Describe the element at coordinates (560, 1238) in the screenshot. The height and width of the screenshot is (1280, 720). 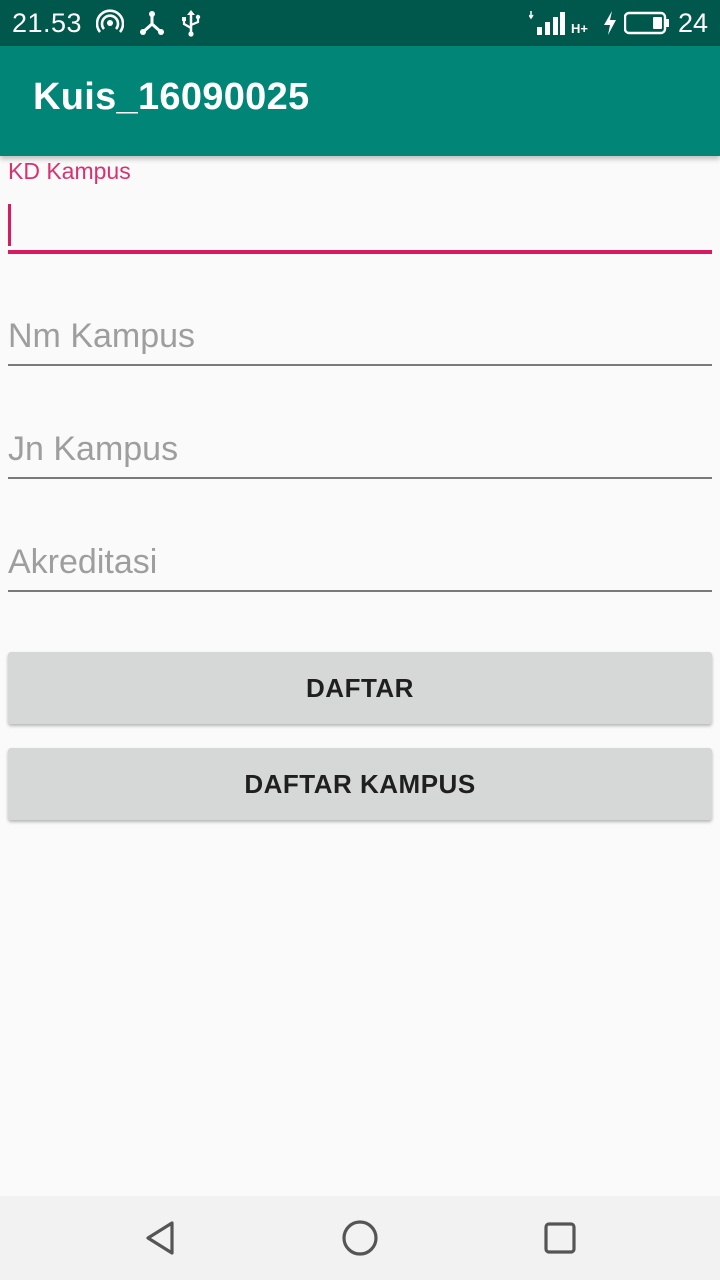
I see `recents-icon` at that location.